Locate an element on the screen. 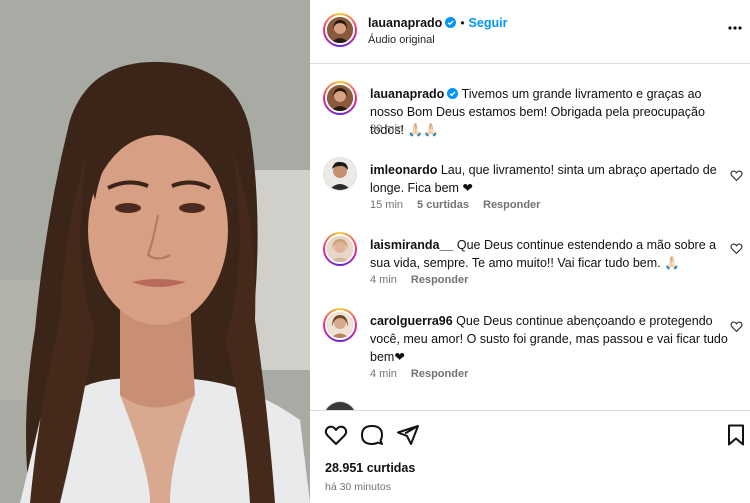  share-send-icon is located at coordinates (408, 435).